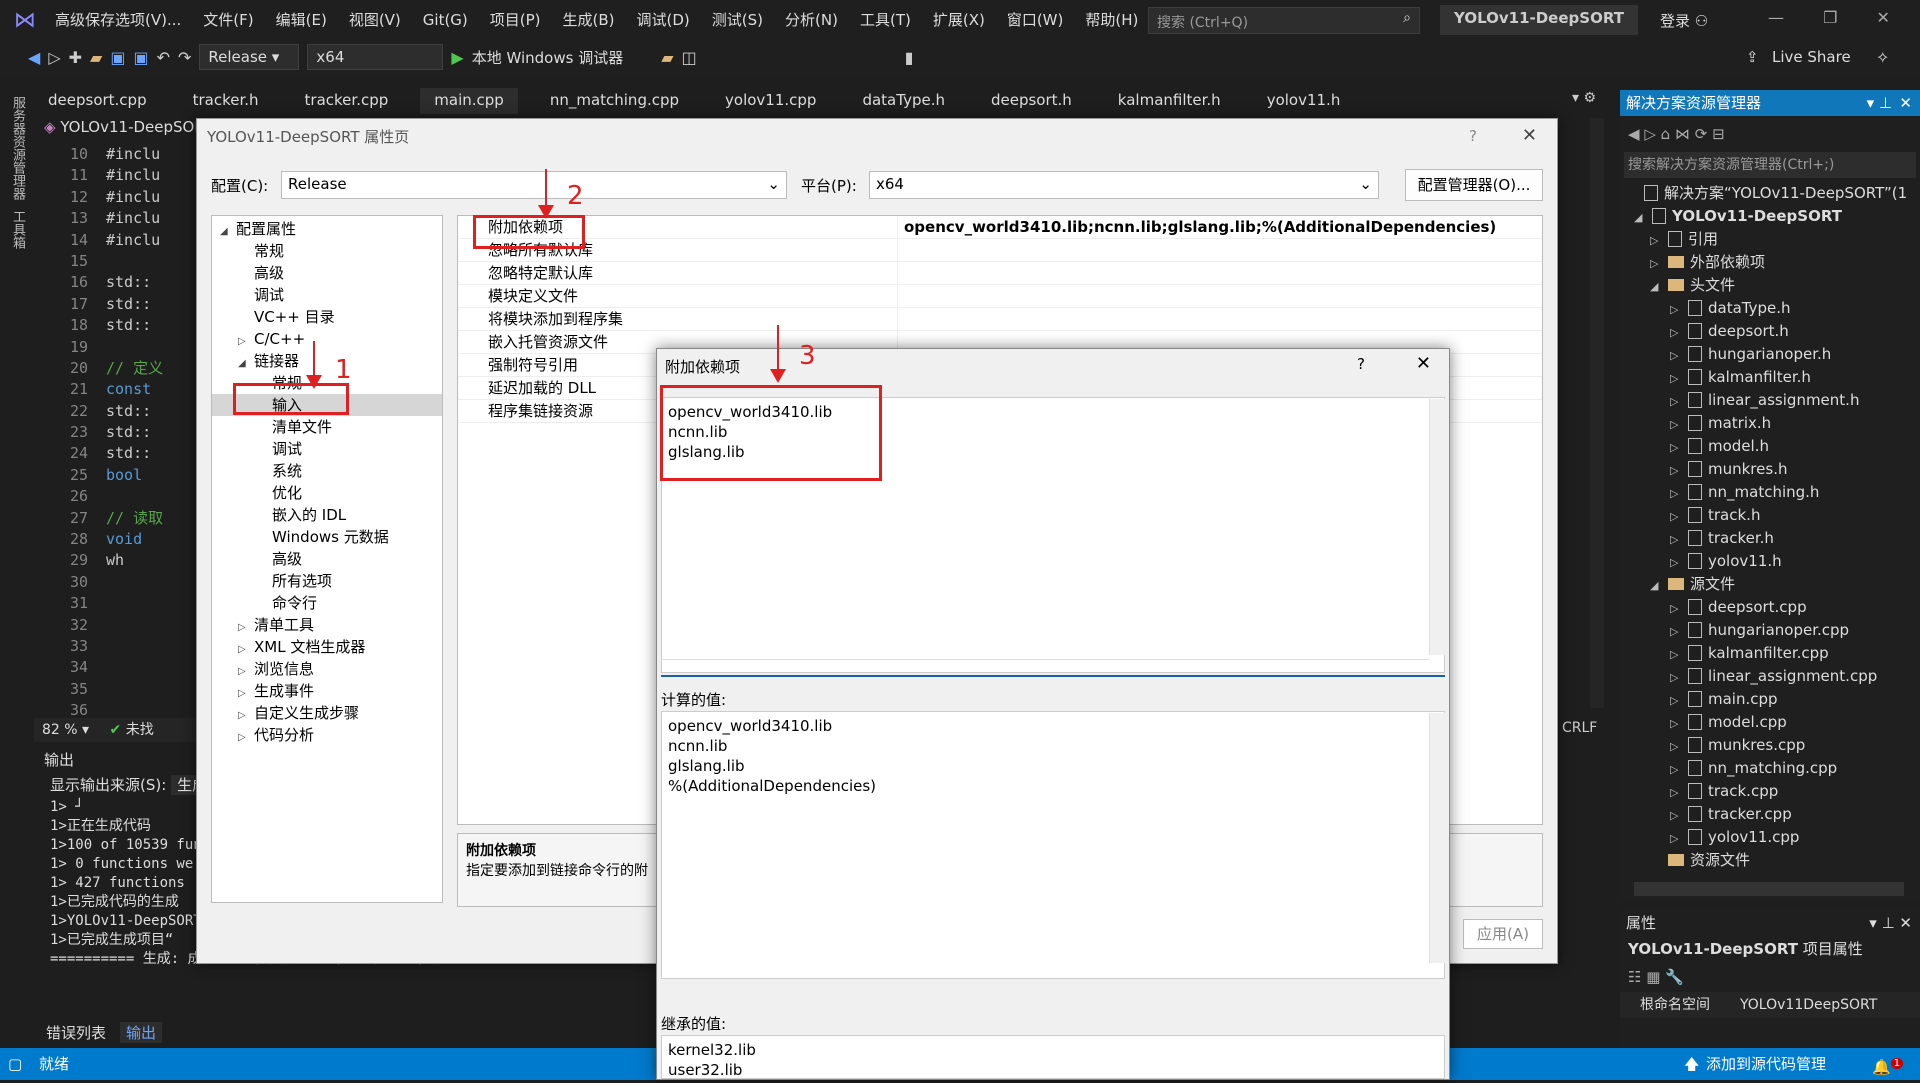 The image size is (1920, 1083). Describe the element at coordinates (327, 493) in the screenshot. I see `property-tree-item: 优化` at that location.